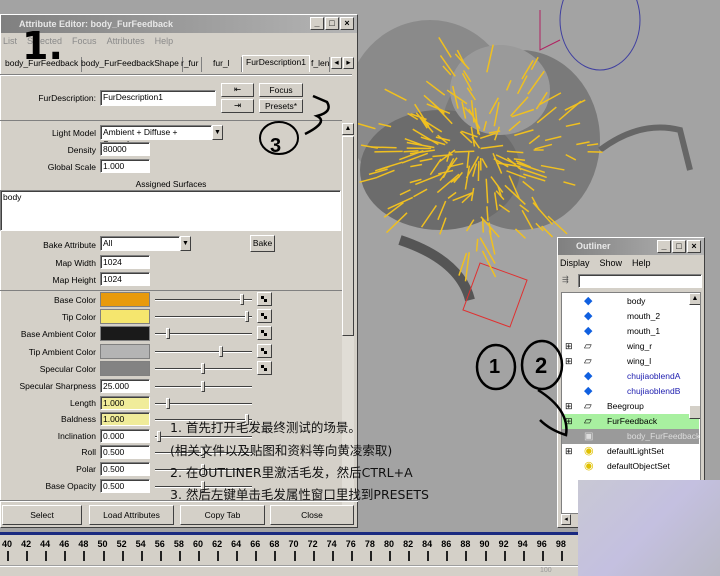 The height and width of the screenshot is (576, 720). What do you see at coordinates (125, 435) in the screenshot?
I see `numeric-attr-field: 0.000` at bounding box center [125, 435].